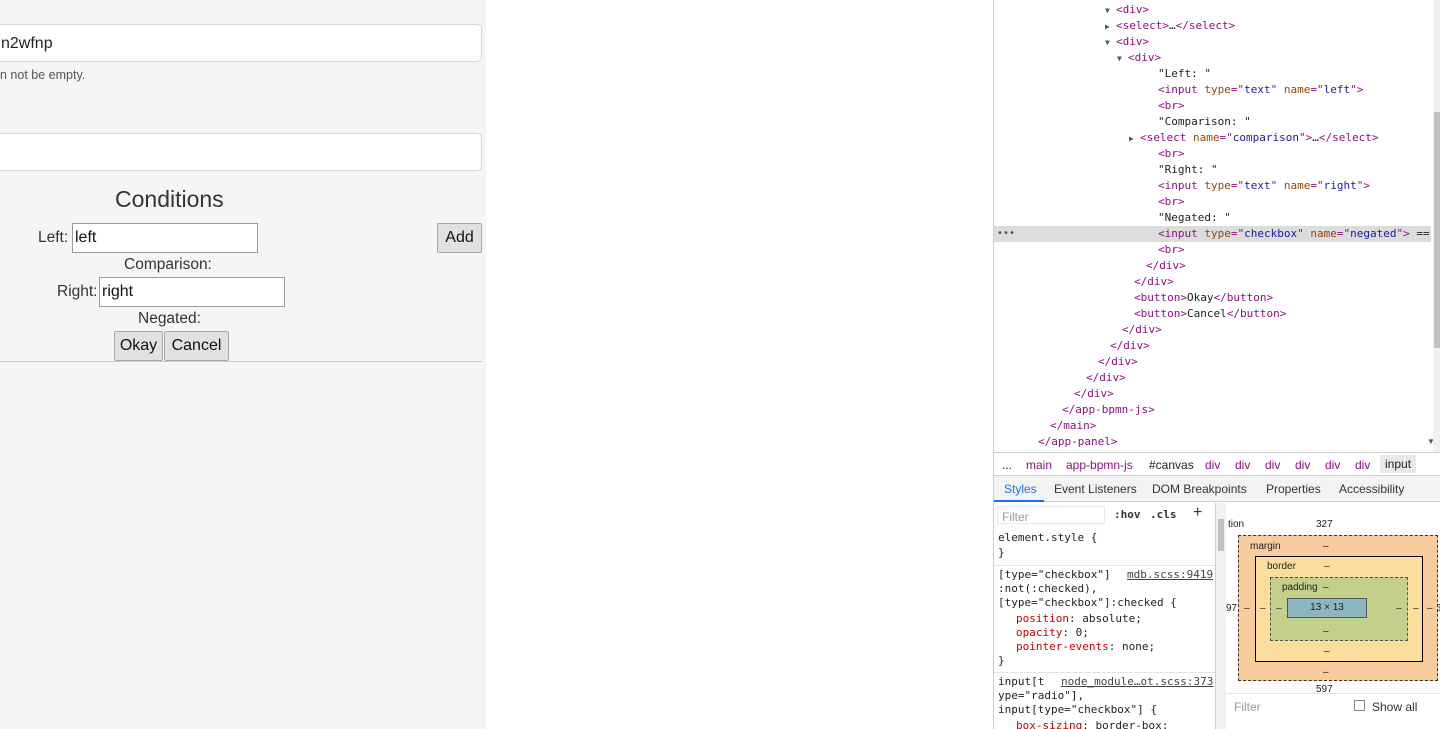  What do you see at coordinates (1092, 724) in the screenshot?
I see `rule2-decl-box-sizing: box-sizing: border-box;` at bounding box center [1092, 724].